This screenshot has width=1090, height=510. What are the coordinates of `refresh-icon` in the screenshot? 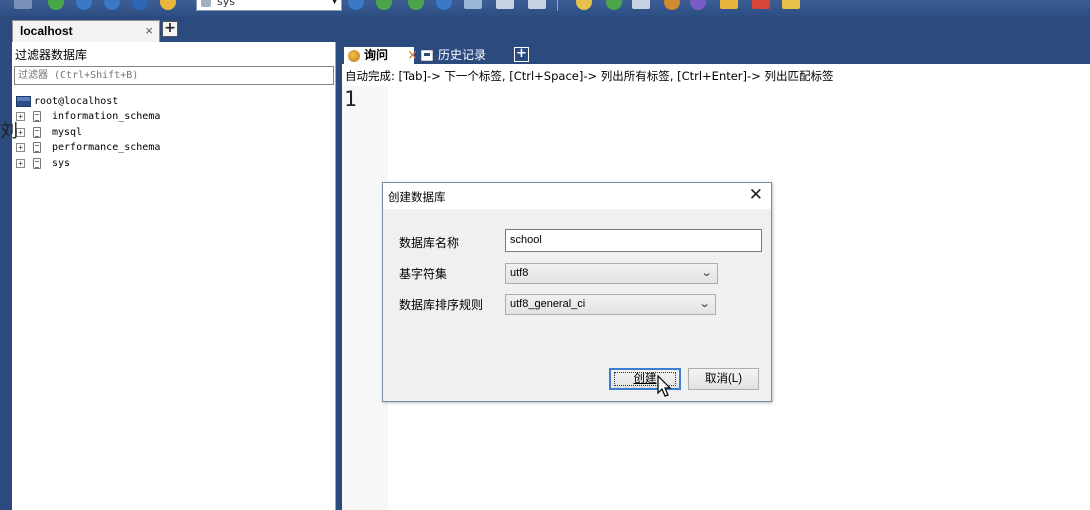 It's located at (84, 5).